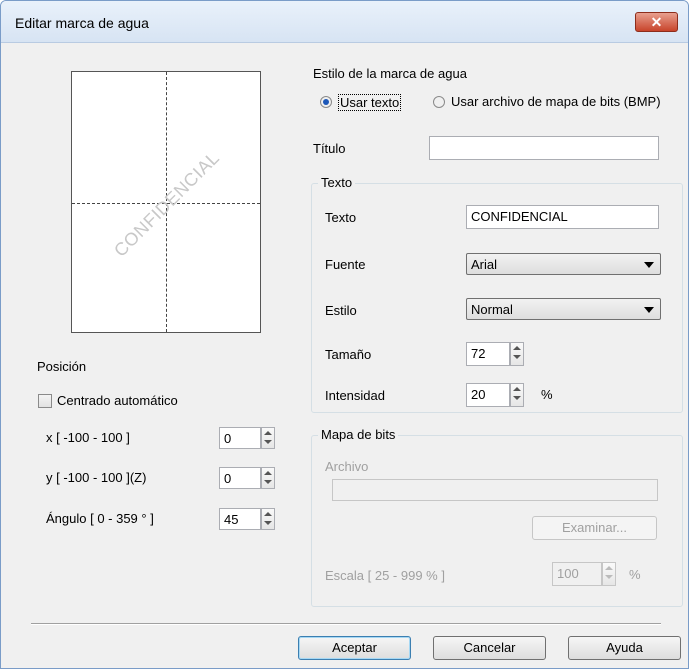  Describe the element at coordinates (240, 478) in the screenshot. I see `y-position-input: 0` at that location.